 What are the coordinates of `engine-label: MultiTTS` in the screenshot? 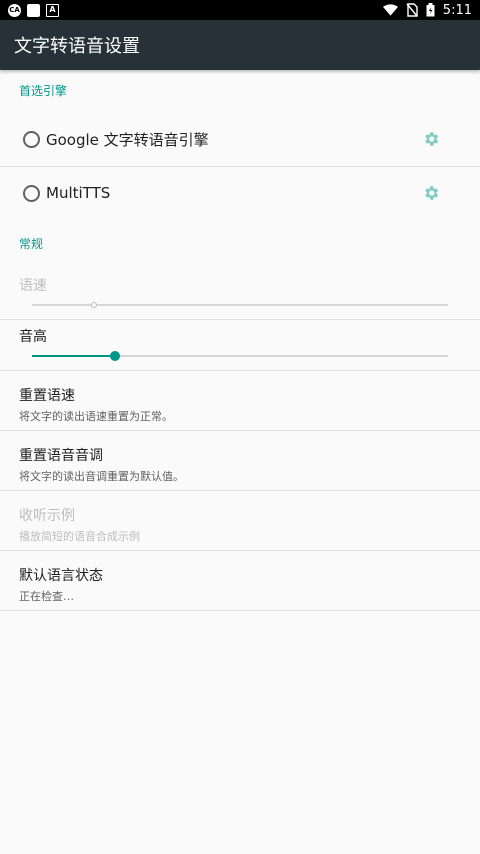 It's located at (78, 193).